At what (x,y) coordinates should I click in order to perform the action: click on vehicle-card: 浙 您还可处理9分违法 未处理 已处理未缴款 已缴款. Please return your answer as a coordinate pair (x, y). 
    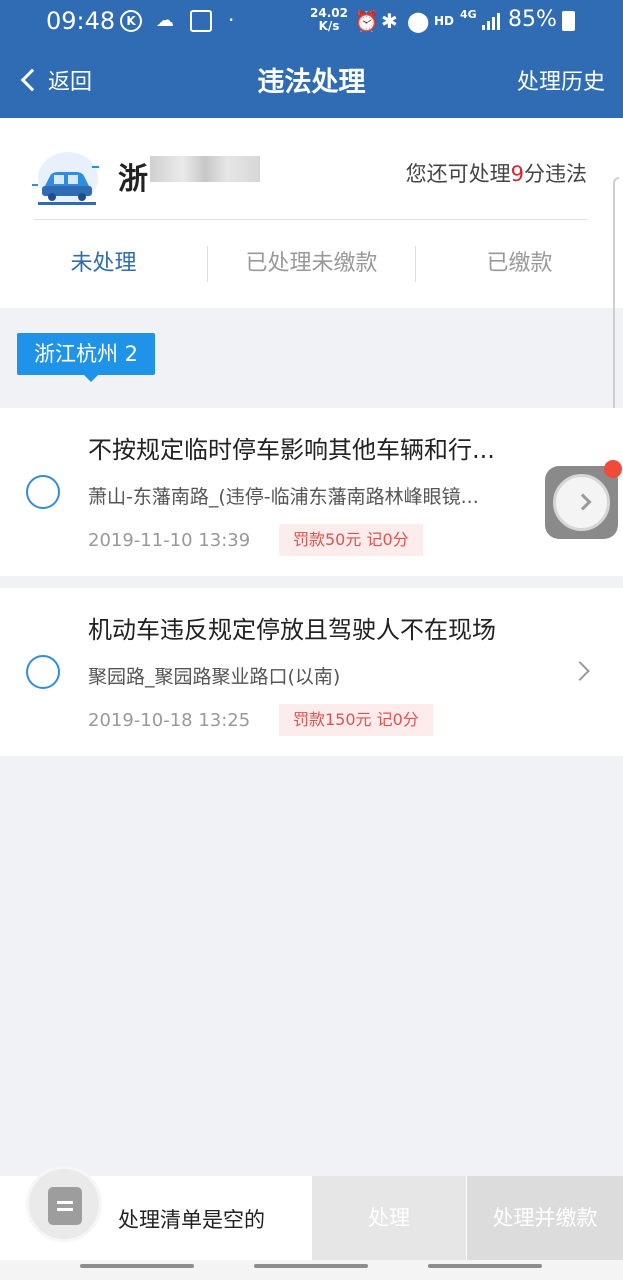
    Looking at the image, I should click on (311, 213).